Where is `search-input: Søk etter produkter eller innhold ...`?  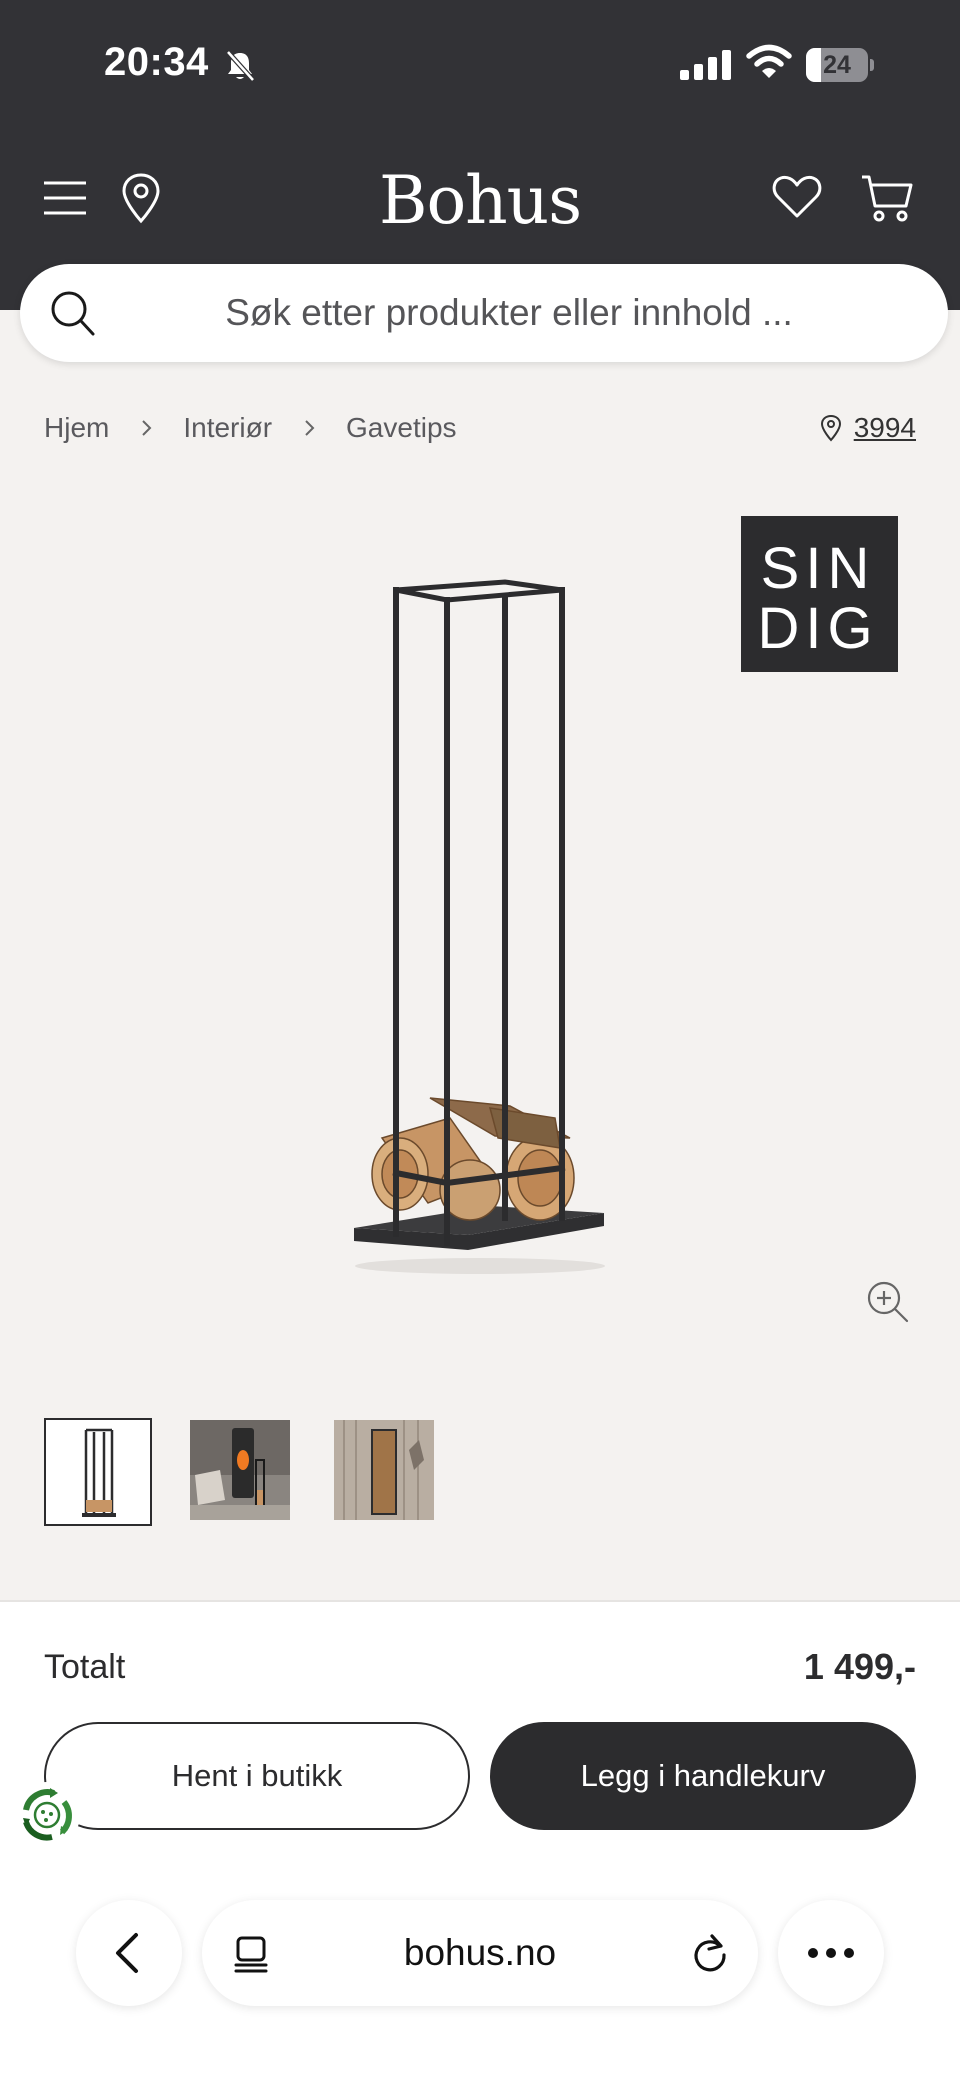
search-input: Søk etter produkter eller innhold ... is located at coordinates (509, 313).